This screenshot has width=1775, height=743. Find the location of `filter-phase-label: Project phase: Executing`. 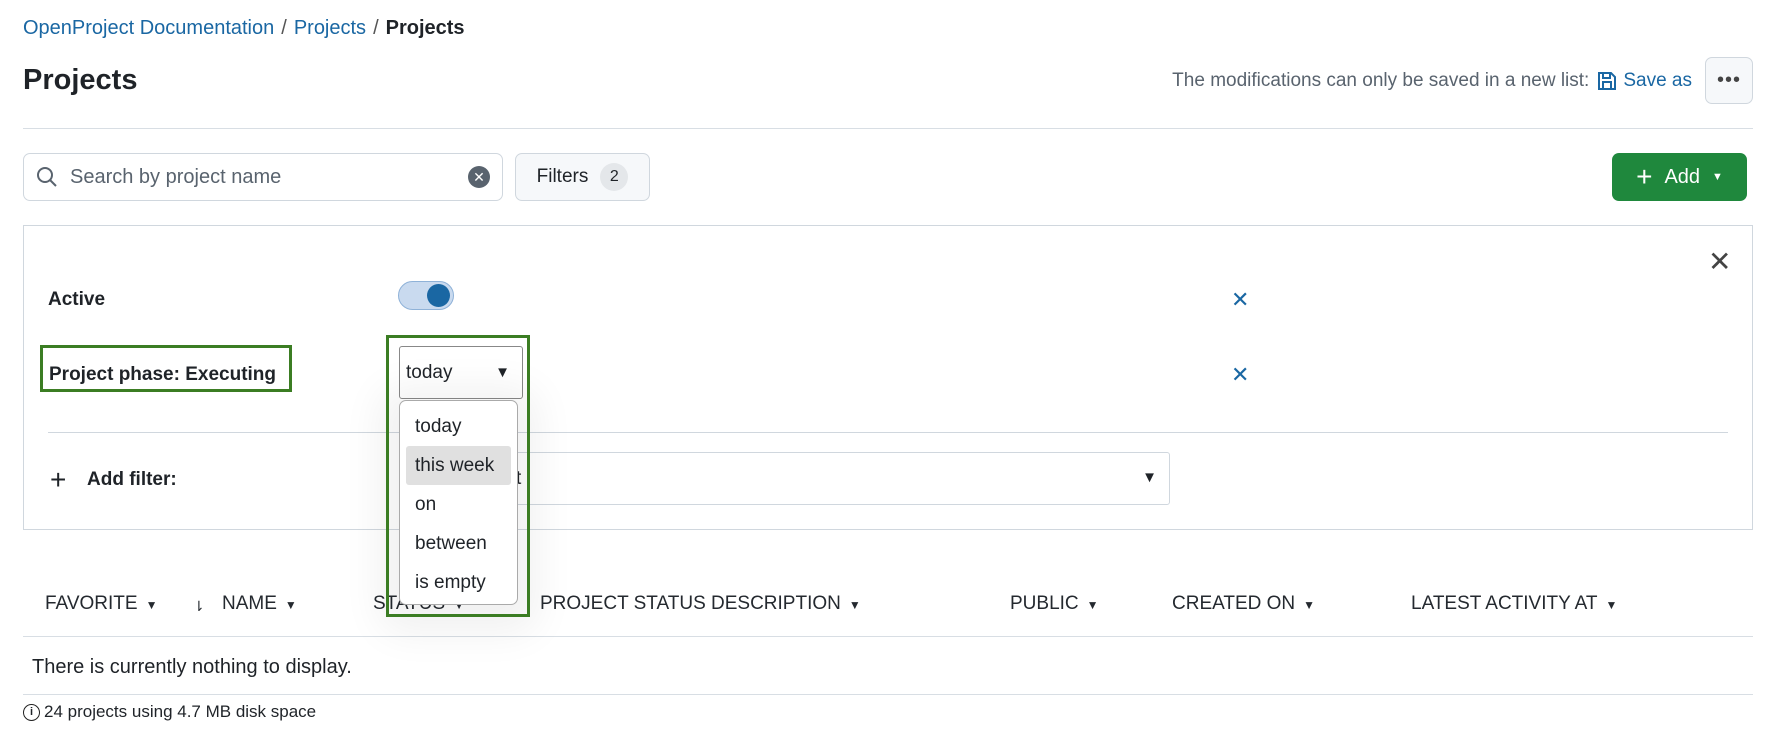

filter-phase-label: Project phase: Executing is located at coordinates (163, 374).